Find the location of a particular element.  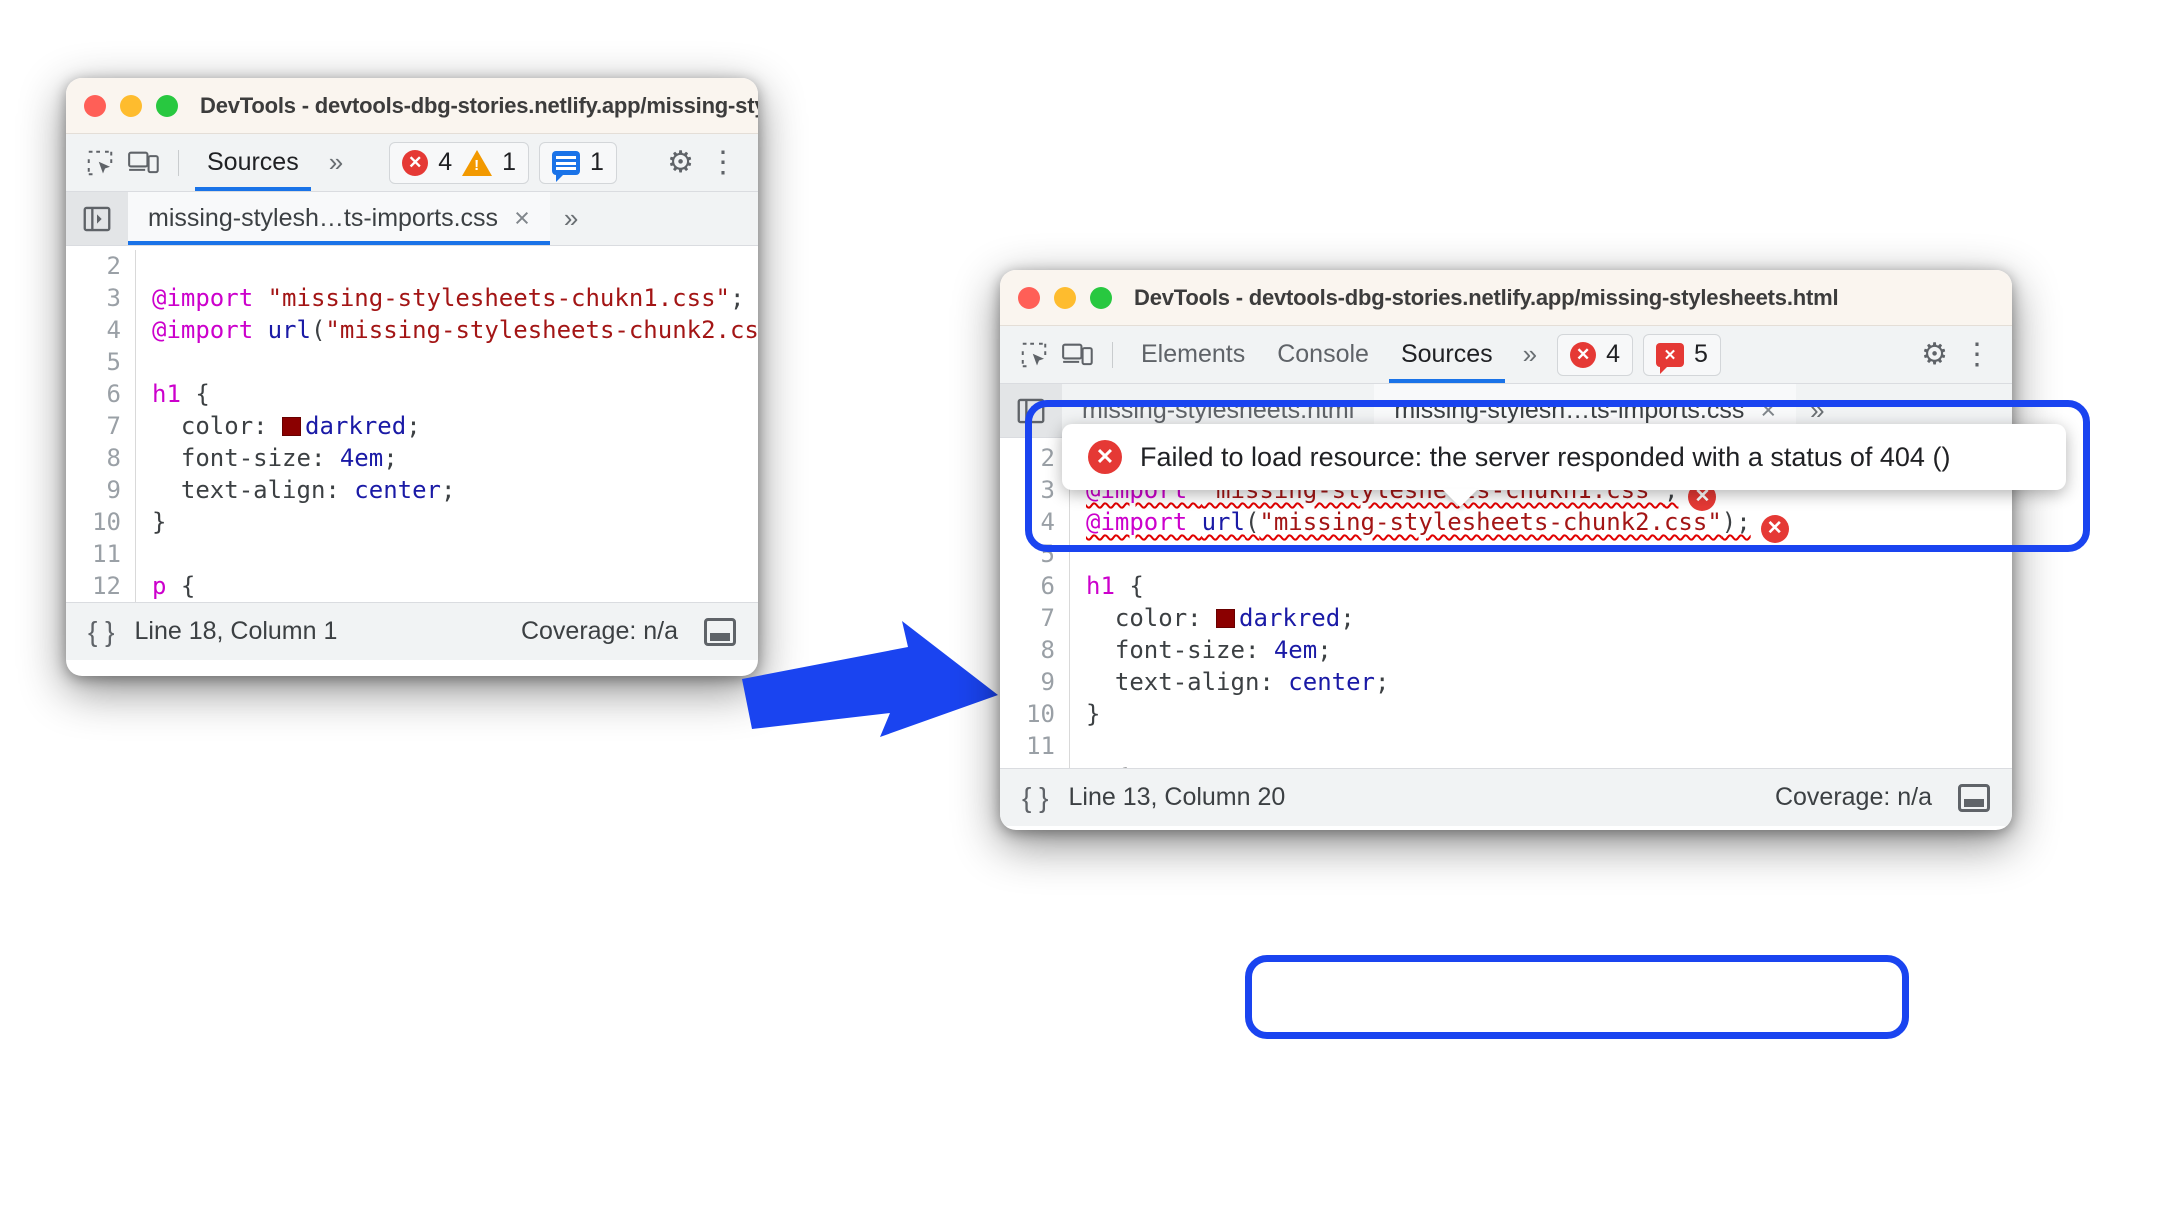

inline-error-icon: ✕ is located at coordinates (1774, 529).